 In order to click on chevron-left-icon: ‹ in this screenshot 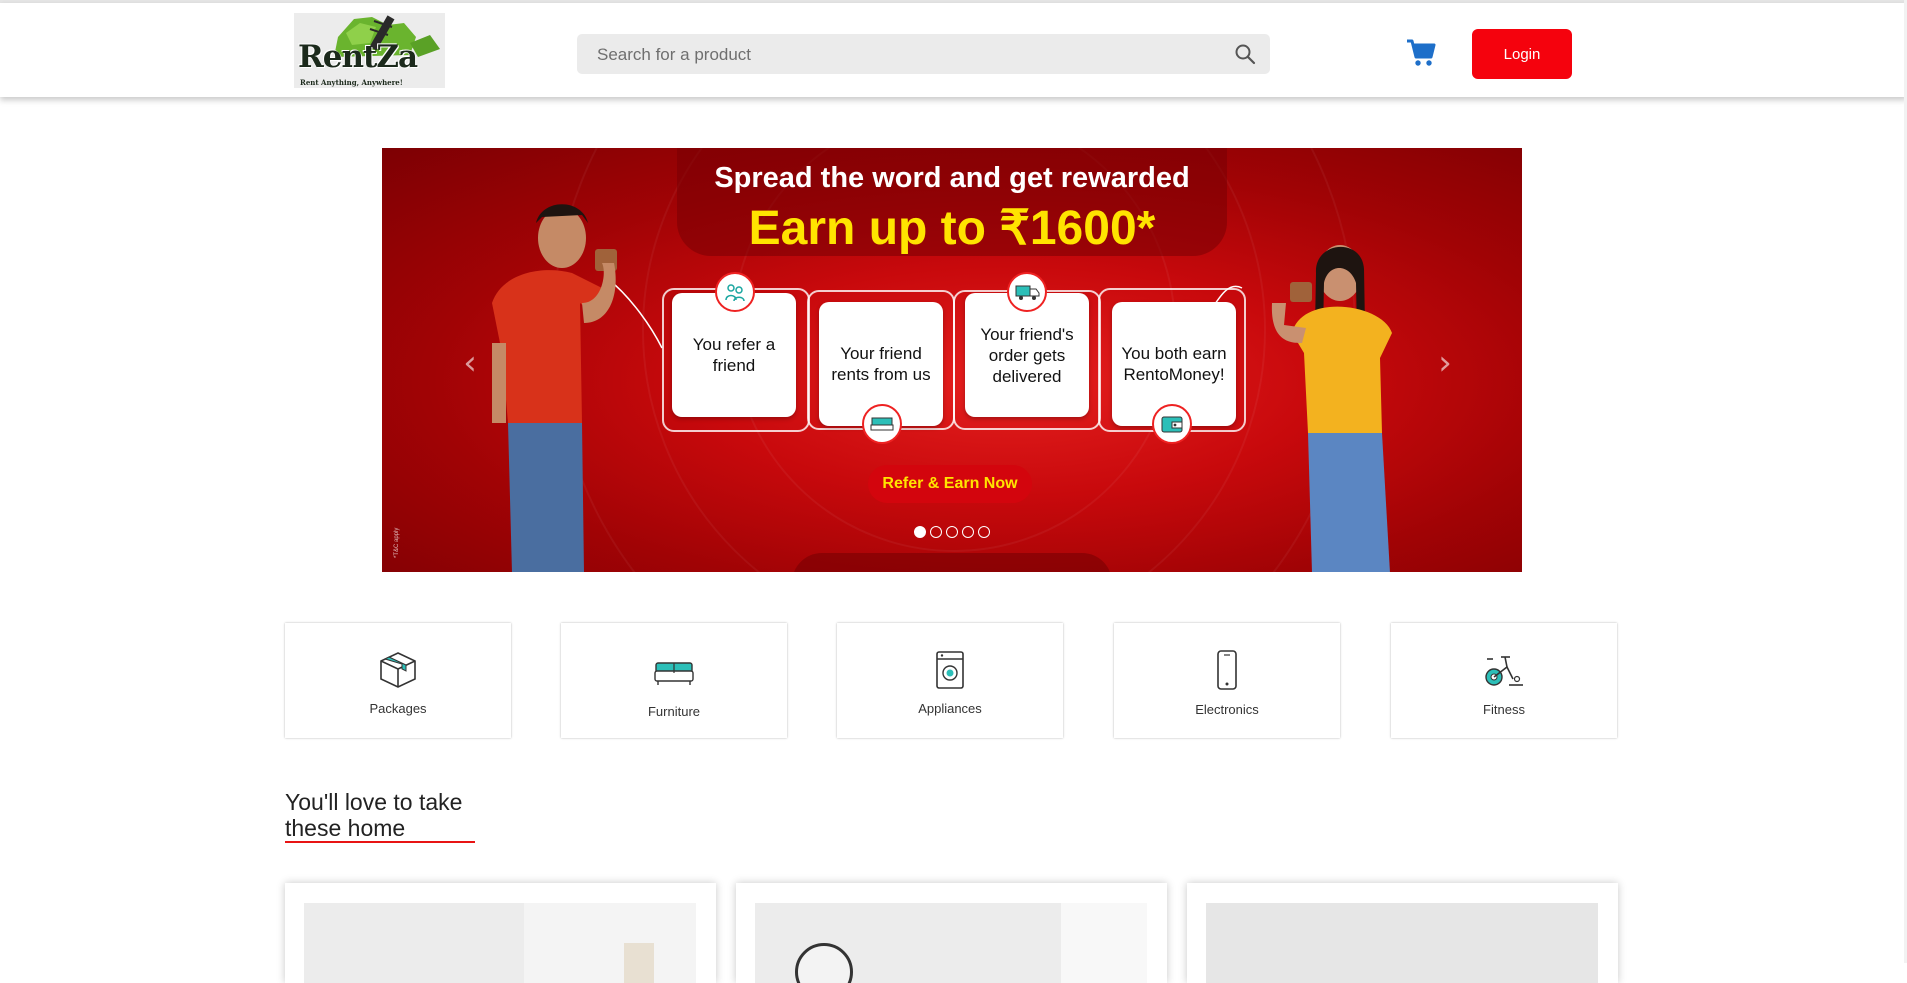, I will do `click(470, 363)`.